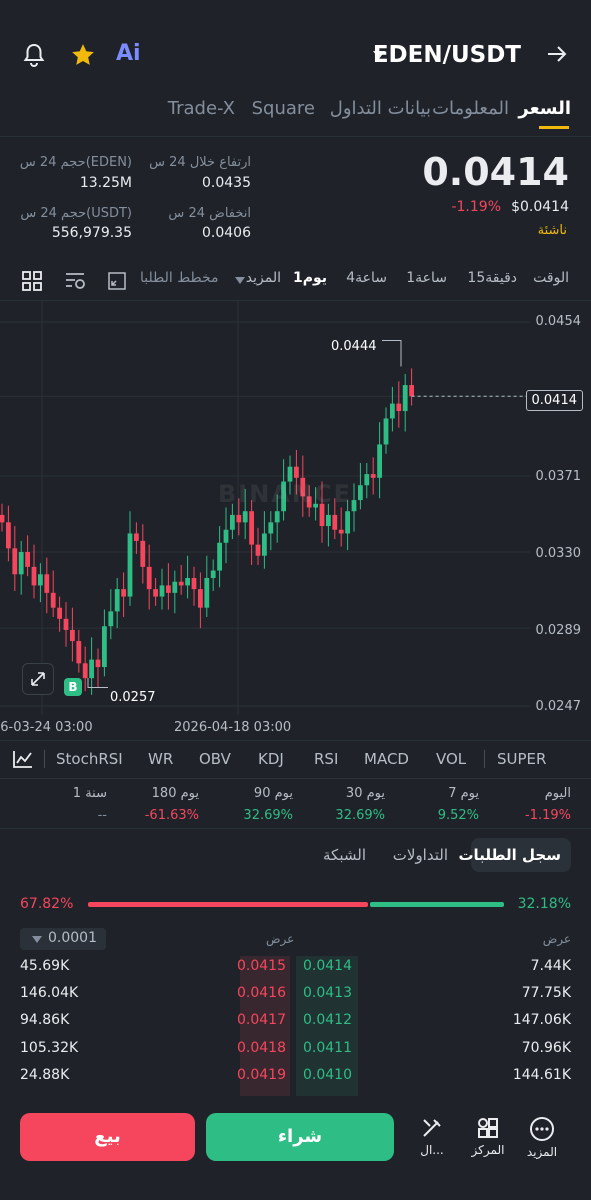 The width and height of the screenshot is (591, 1200). Describe the element at coordinates (344, 855) in the screenshot. I see `tab-network: الشبكة` at that location.